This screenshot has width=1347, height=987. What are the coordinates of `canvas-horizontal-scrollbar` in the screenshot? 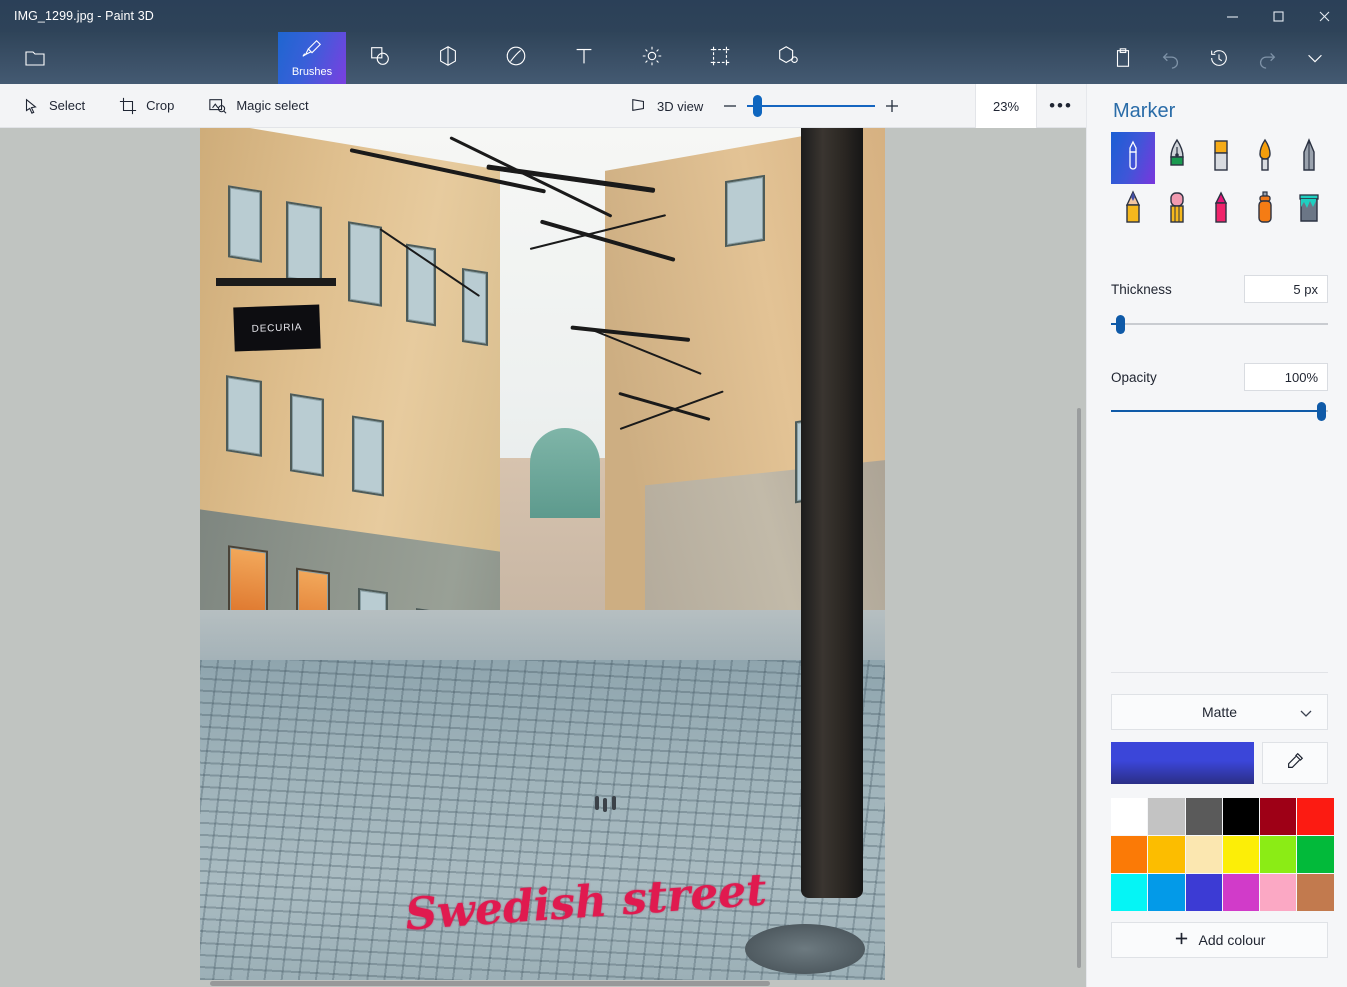 It's located at (542, 983).